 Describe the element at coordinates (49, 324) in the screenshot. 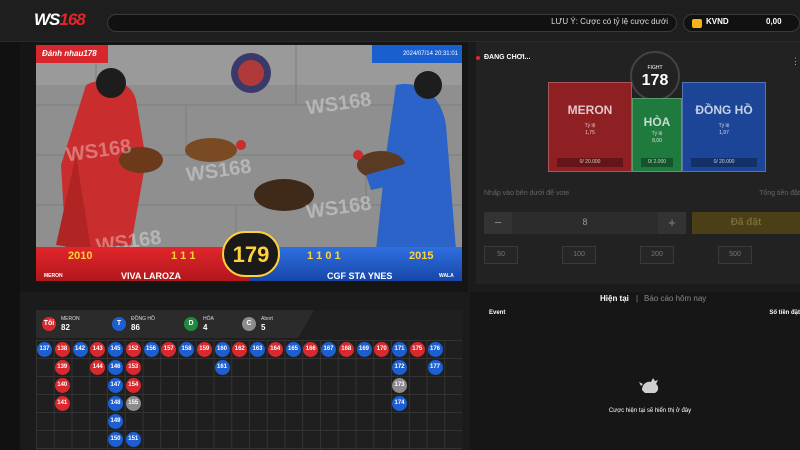

I see `result-stat-disc: Tôi` at that location.